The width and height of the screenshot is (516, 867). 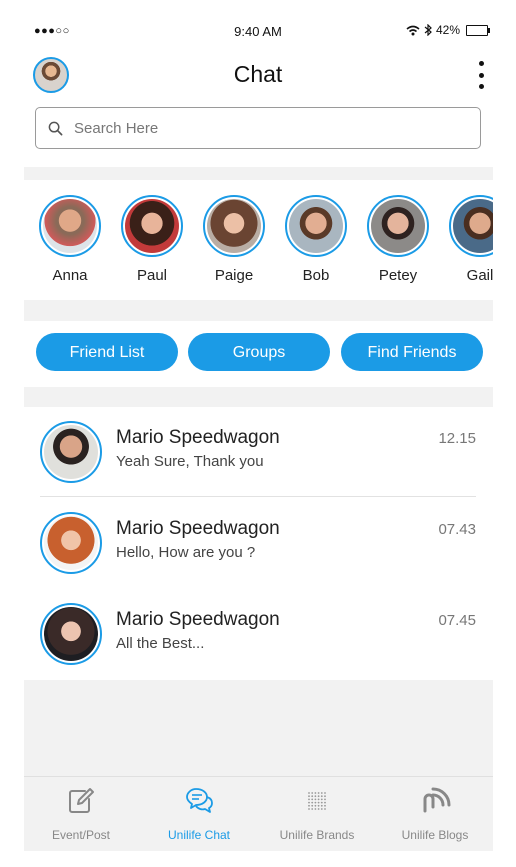 What do you see at coordinates (199, 813) in the screenshot?
I see `nav-unilife-chat: Unilife Chat` at bounding box center [199, 813].